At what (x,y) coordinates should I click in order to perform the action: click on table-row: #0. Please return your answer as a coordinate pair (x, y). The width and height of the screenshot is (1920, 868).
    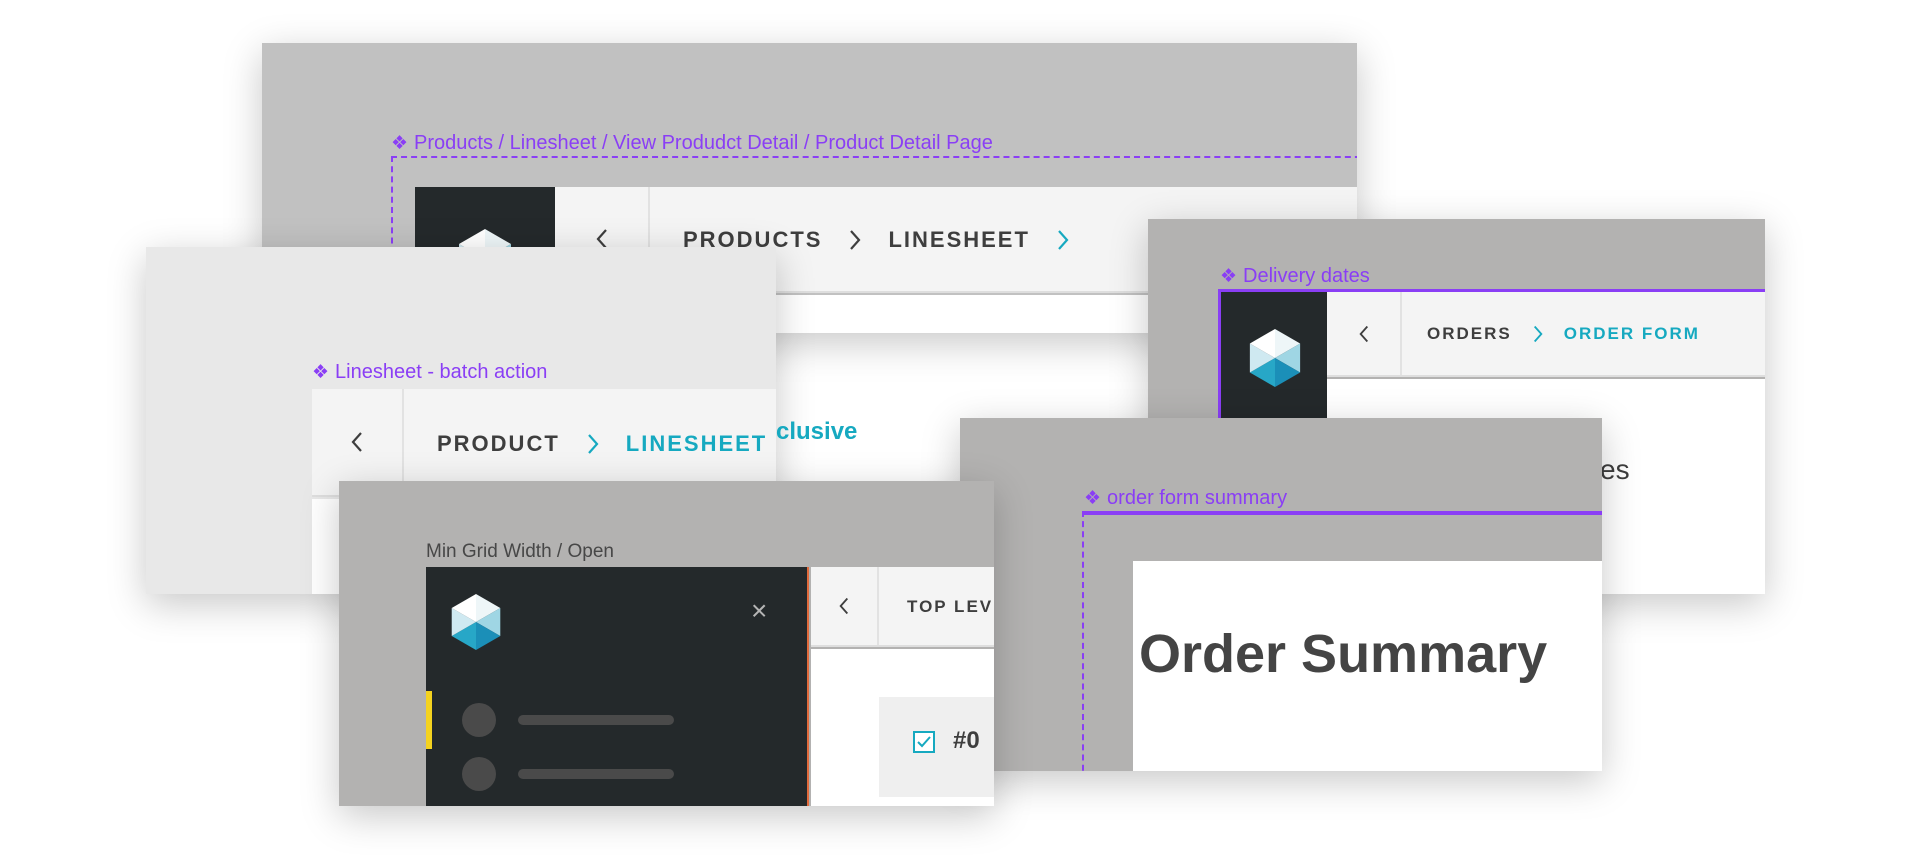
    Looking at the image, I should click on (936, 747).